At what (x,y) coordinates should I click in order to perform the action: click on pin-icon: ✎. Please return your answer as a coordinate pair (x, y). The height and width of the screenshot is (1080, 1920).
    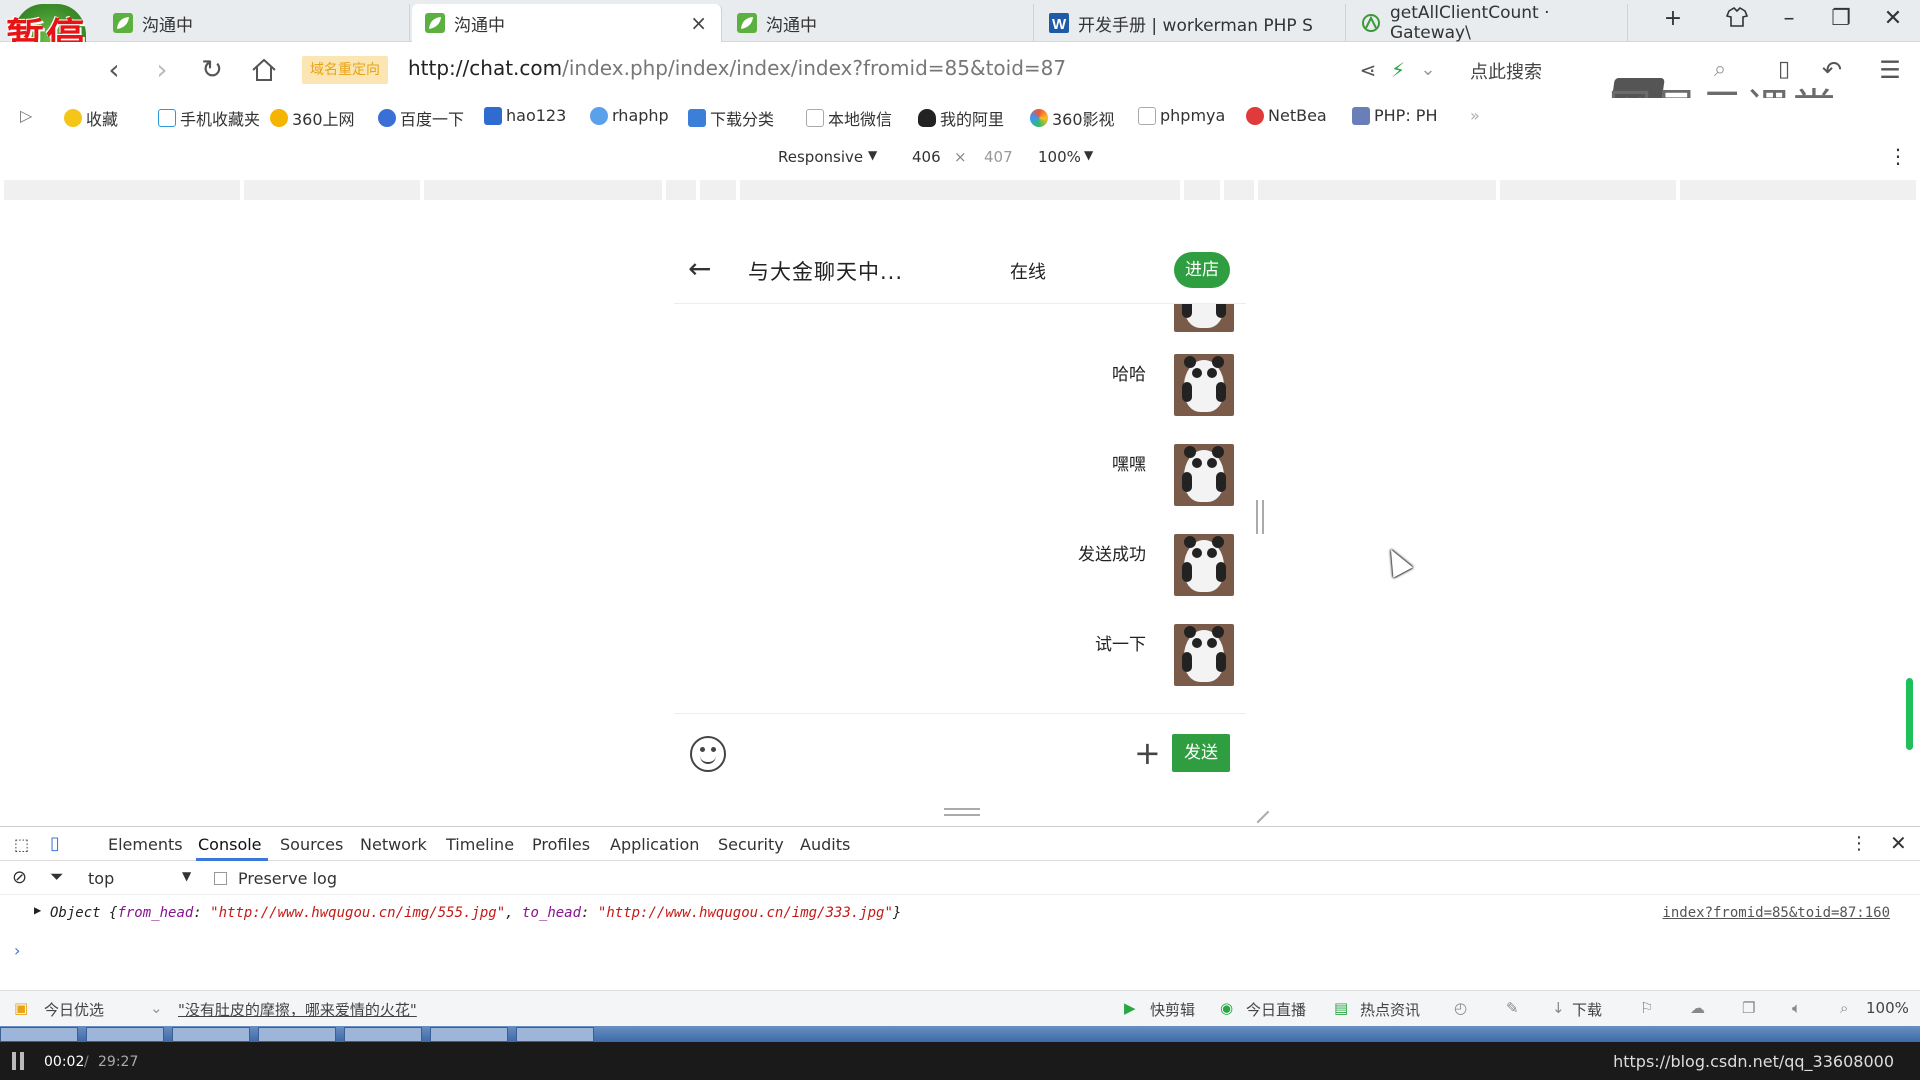
    Looking at the image, I should click on (1512, 1008).